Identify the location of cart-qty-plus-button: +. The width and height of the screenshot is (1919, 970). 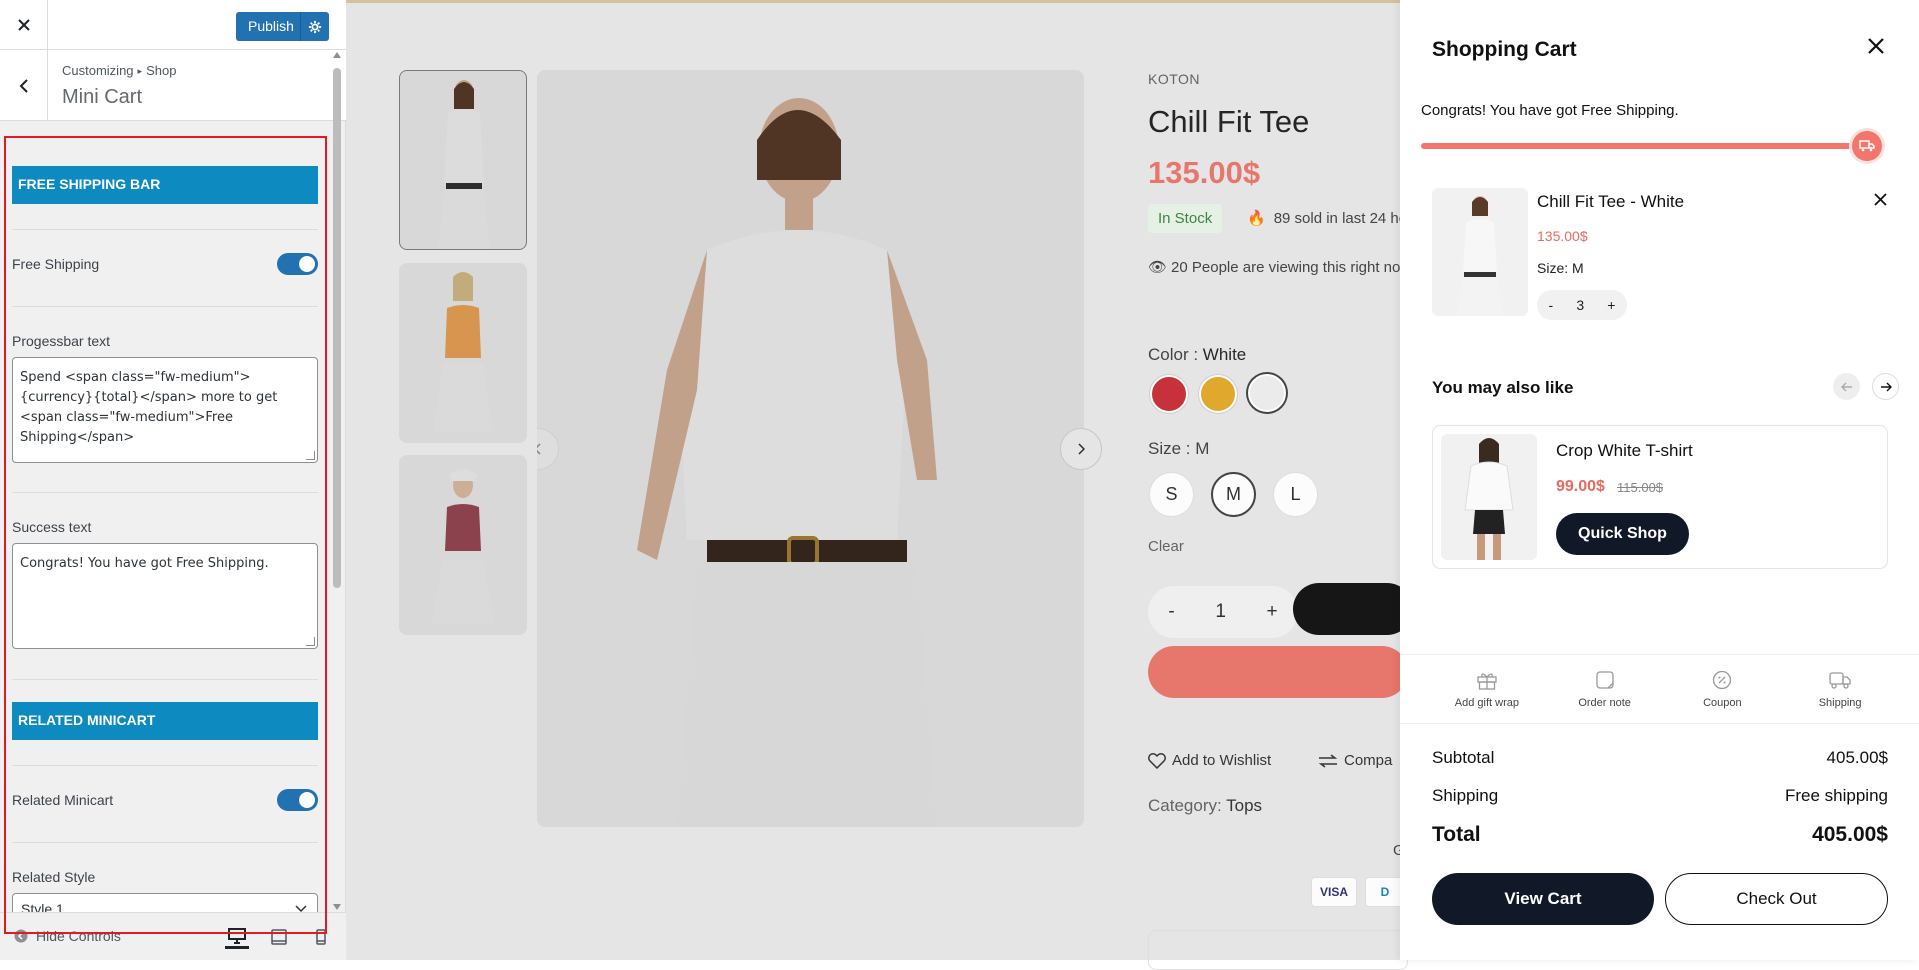
(1611, 305).